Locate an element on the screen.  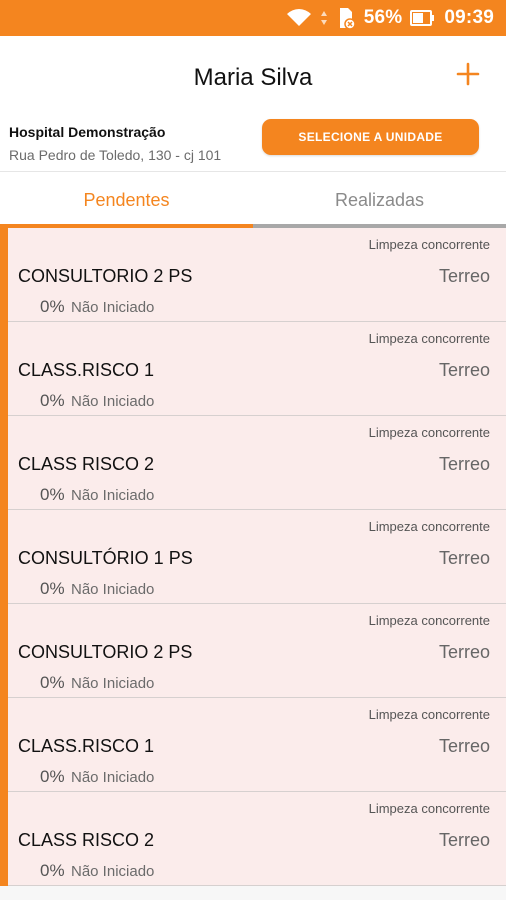
hospital-address: Rua Pedro de Toledo, 130 - cj 101 is located at coordinates (115, 155).